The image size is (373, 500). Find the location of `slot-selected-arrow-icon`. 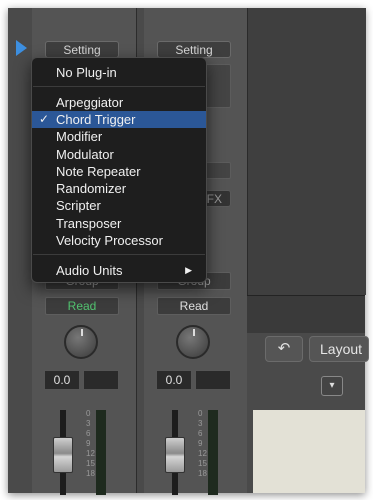

slot-selected-arrow-icon is located at coordinates (21, 48).